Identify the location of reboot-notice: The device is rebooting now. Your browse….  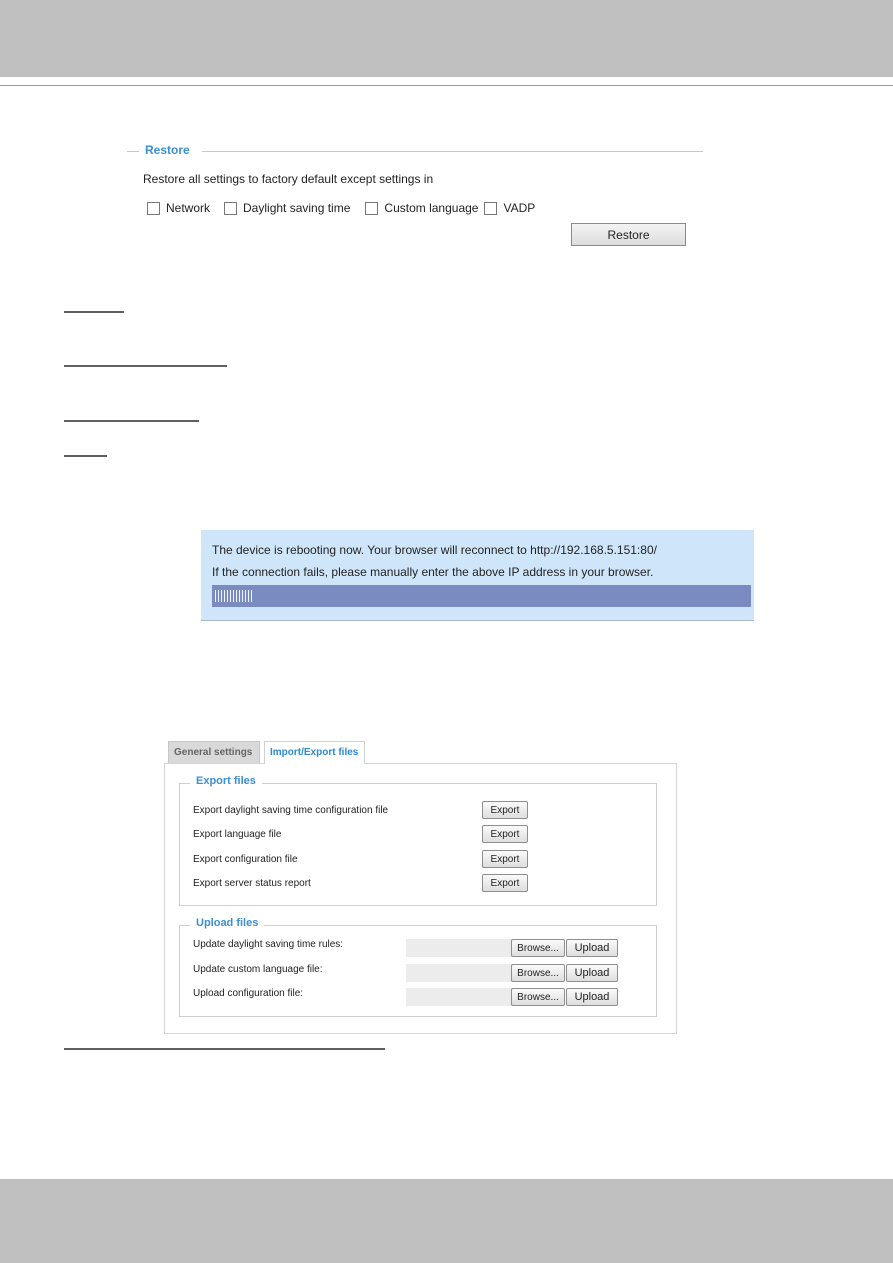
(477, 575).